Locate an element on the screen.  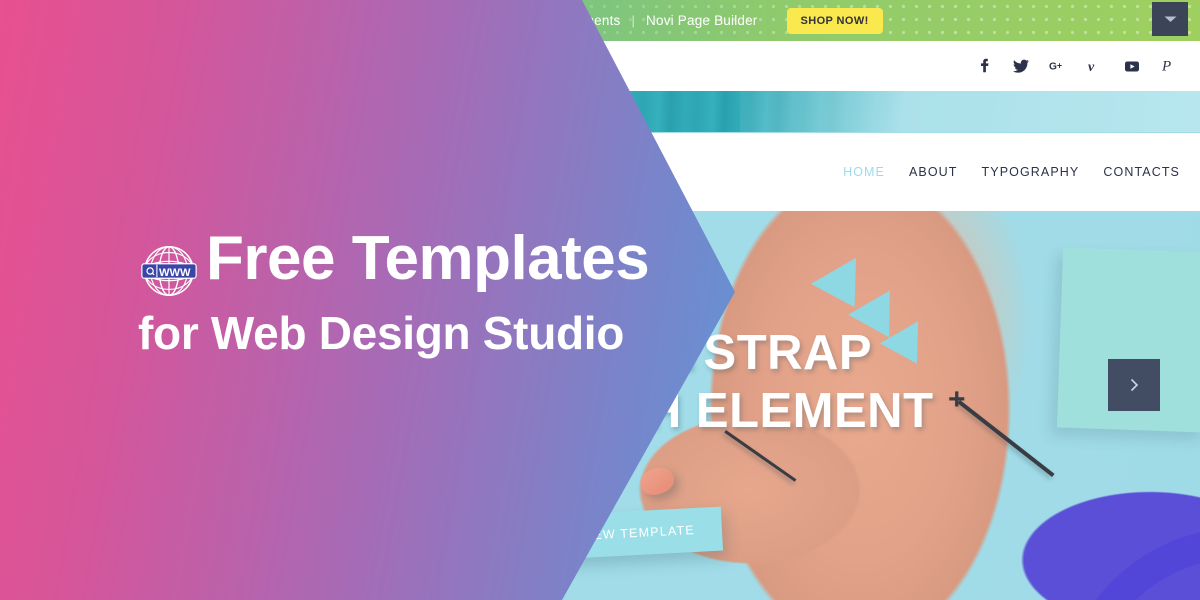
promo-collapse-button is located at coordinates (1170, 19).